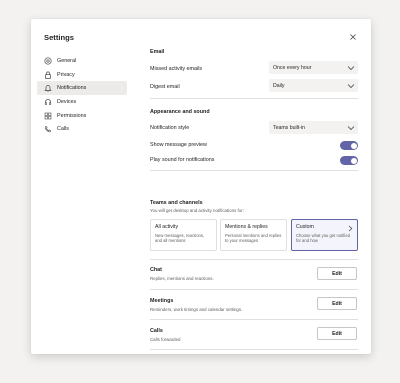 Image resolution: width=400 pixels, height=383 pixels. What do you see at coordinates (178, 145) in the screenshot?
I see `message-preview-label: Show message preview` at bounding box center [178, 145].